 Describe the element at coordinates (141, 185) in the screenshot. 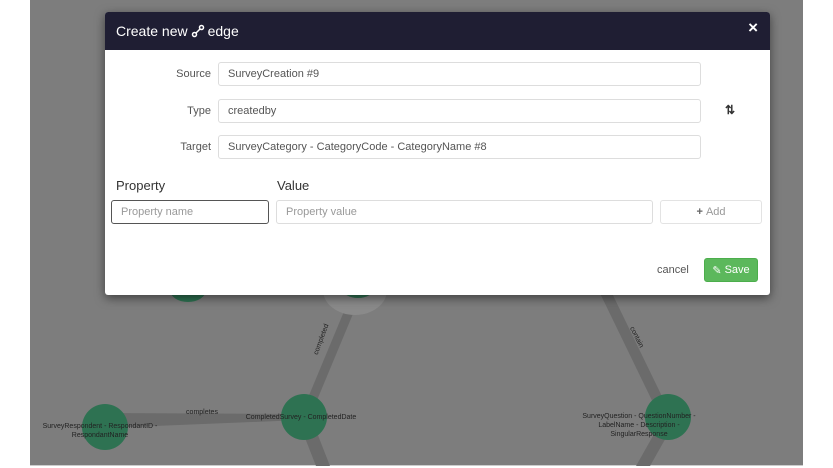

I see `property-header: Property` at that location.